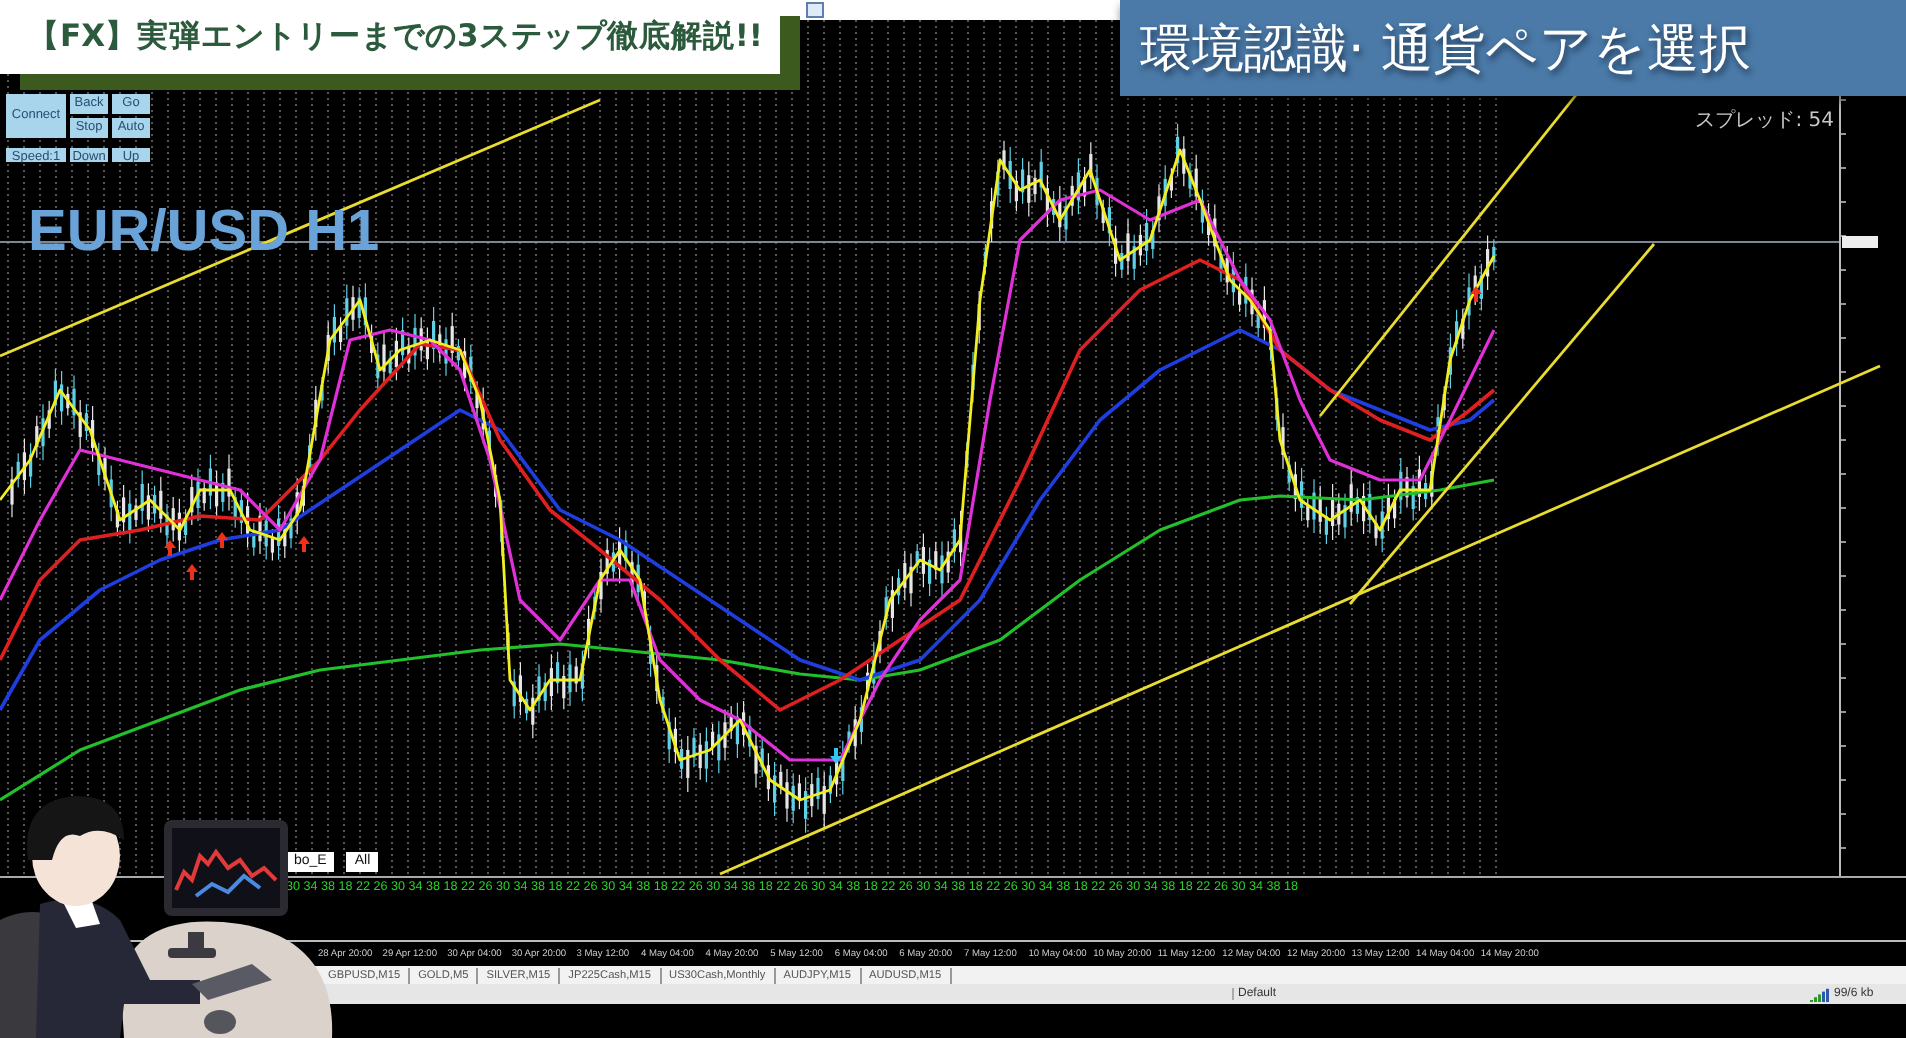 The image size is (1906, 1038). Describe the element at coordinates (1820, 994) in the screenshot. I see `connection-bars-icon` at that location.